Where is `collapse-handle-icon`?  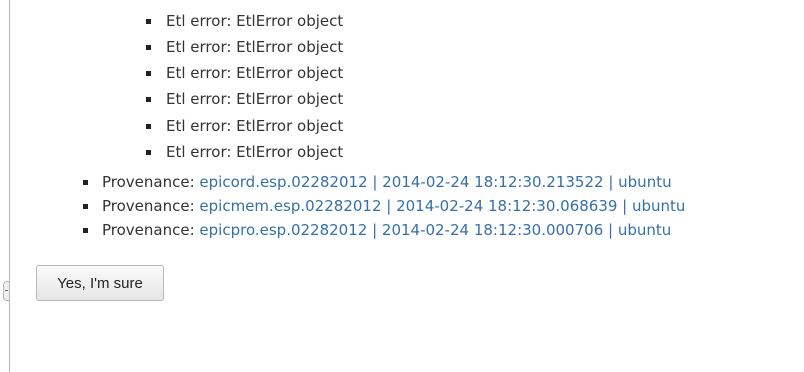
collapse-handle-icon is located at coordinates (6, 291).